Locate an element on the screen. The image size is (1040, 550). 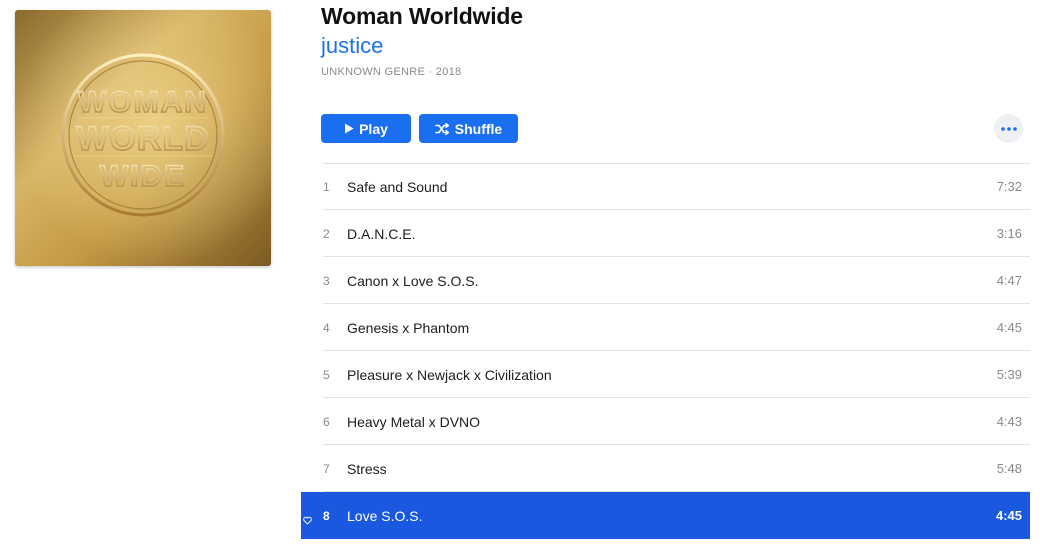
track-title: D.A.N.C.E. is located at coordinates (381, 233).